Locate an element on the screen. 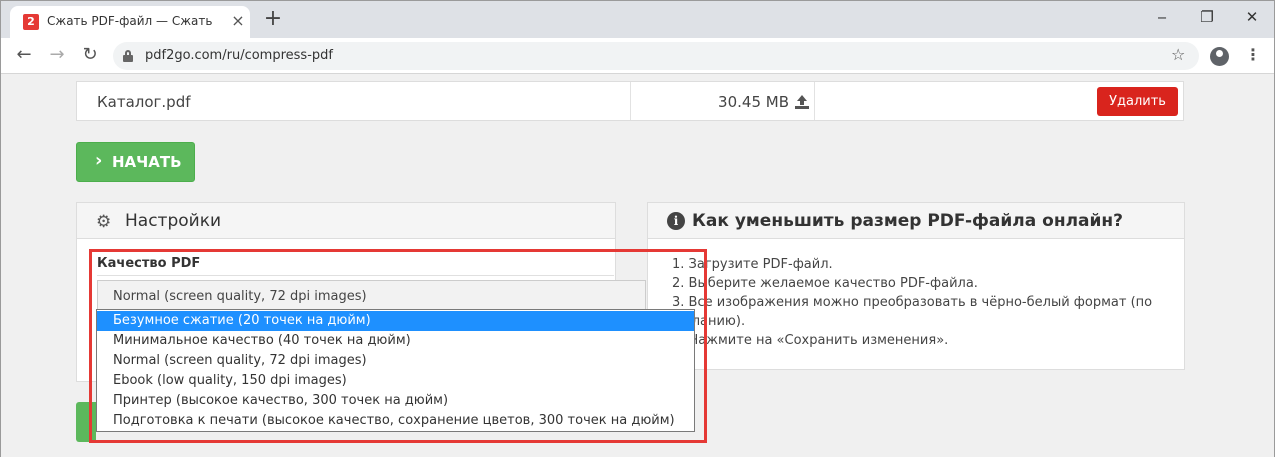  file-row: Каталог.pdf 30.45 MB Удалить is located at coordinates (630, 101).